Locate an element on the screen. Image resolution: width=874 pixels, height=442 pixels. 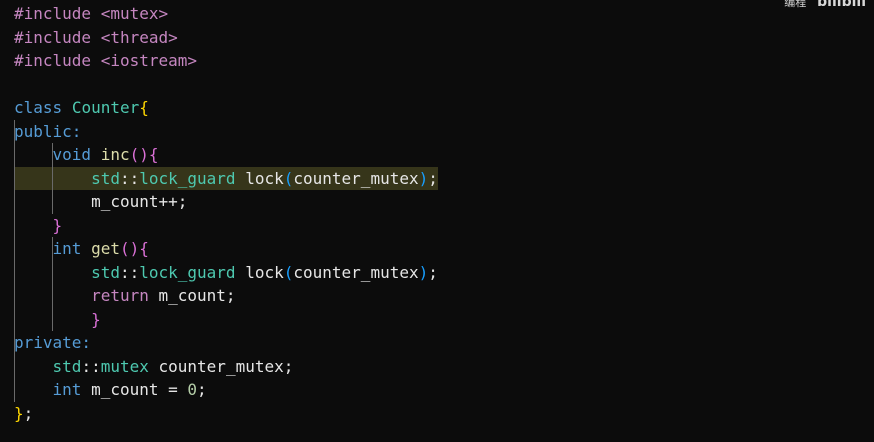
code-line: int m_count = 0; is located at coordinates (437, 390).